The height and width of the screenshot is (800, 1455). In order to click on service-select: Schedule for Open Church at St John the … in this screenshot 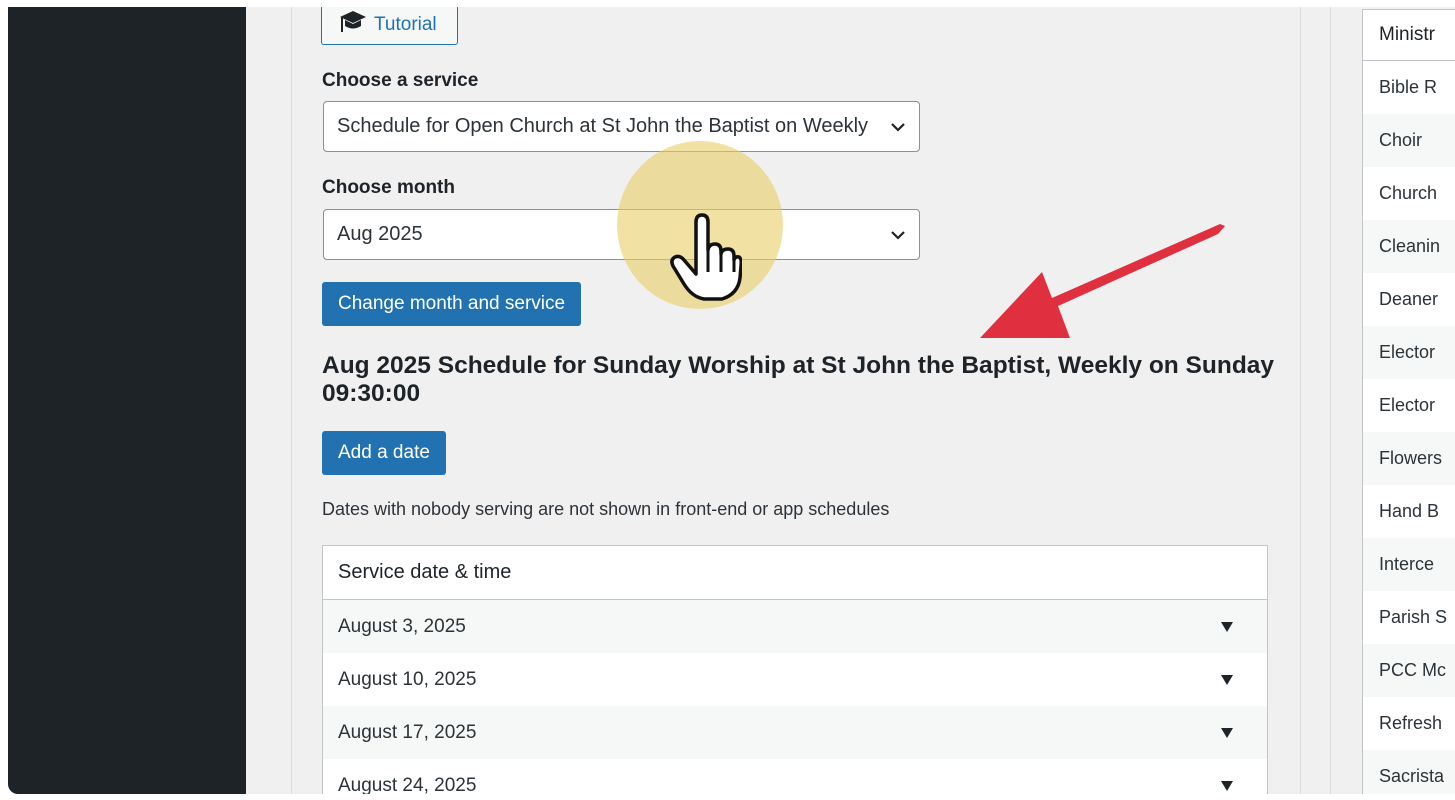, I will do `click(621, 126)`.